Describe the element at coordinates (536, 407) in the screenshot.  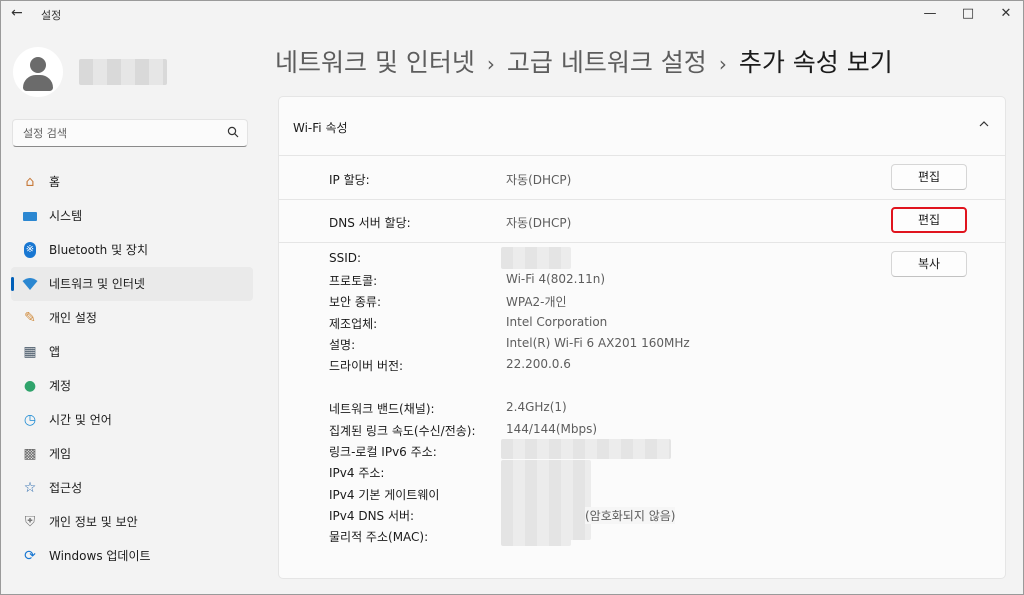
I see `band-value: 2.4GHz(1)` at that location.